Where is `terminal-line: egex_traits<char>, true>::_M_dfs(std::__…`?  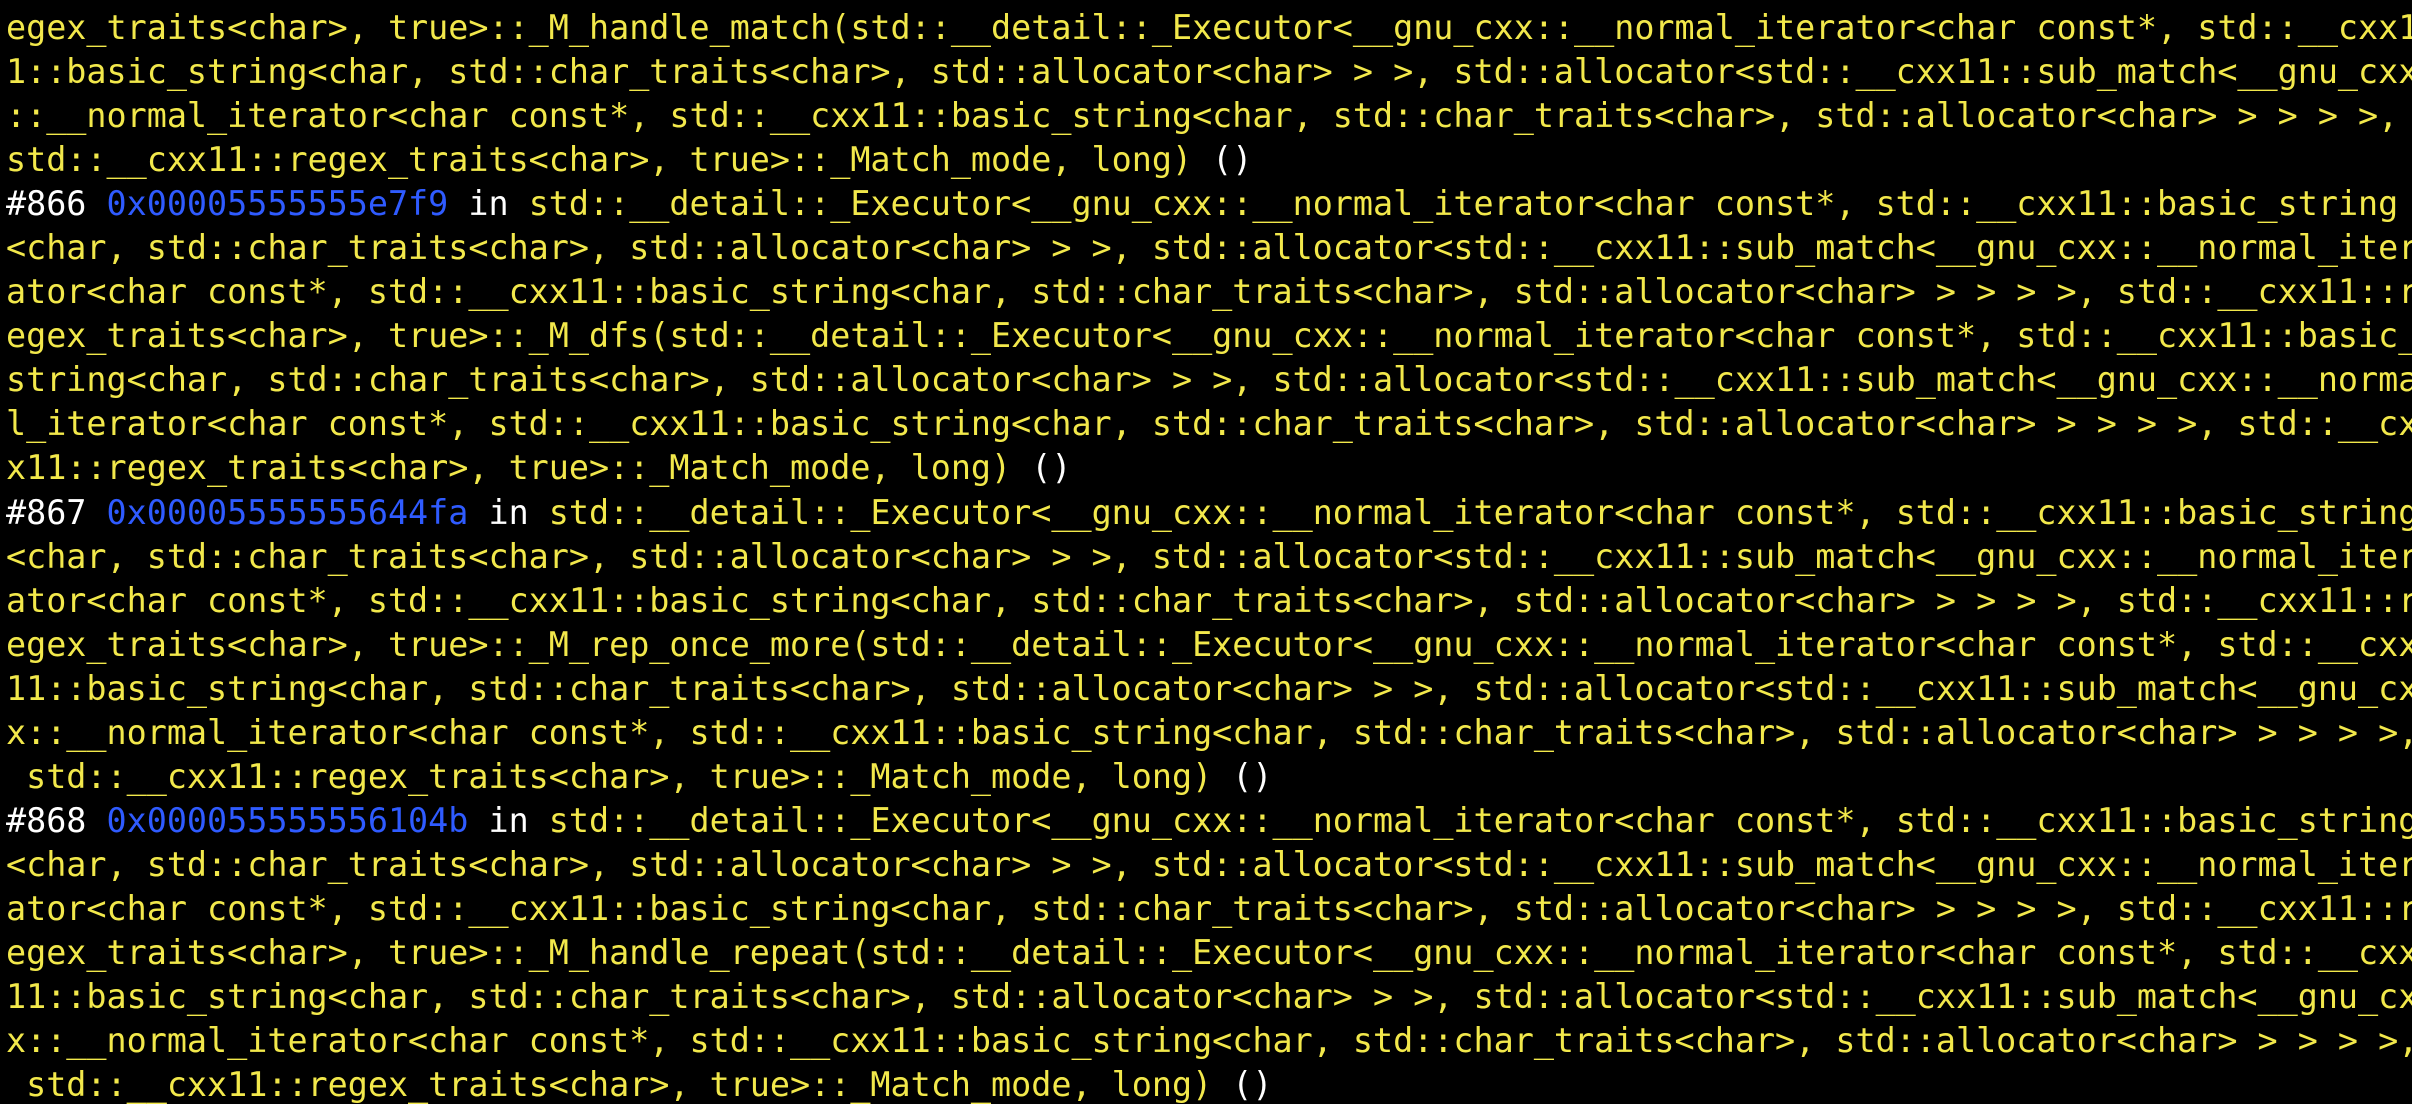
terminal-line: egex_traits<char>, true>::_M_dfs(std::__… is located at coordinates (1209, 336).